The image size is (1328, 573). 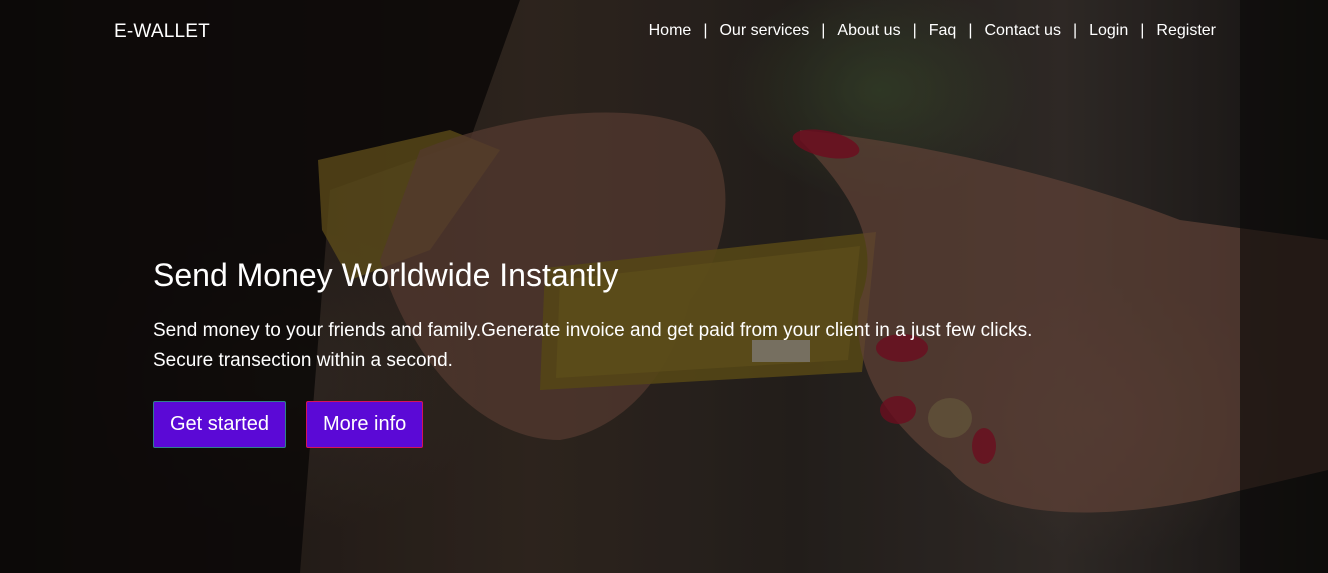 I want to click on brand-logo: E-WALLET, so click(x=162, y=32).